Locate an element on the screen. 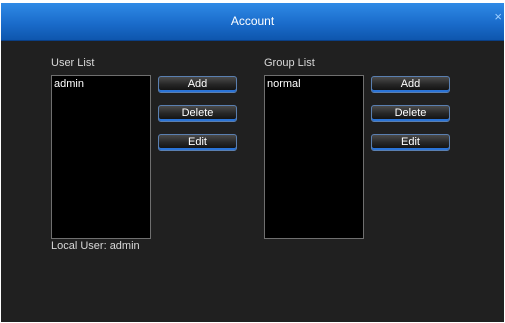  user-listbox: admin is located at coordinates (101, 157).